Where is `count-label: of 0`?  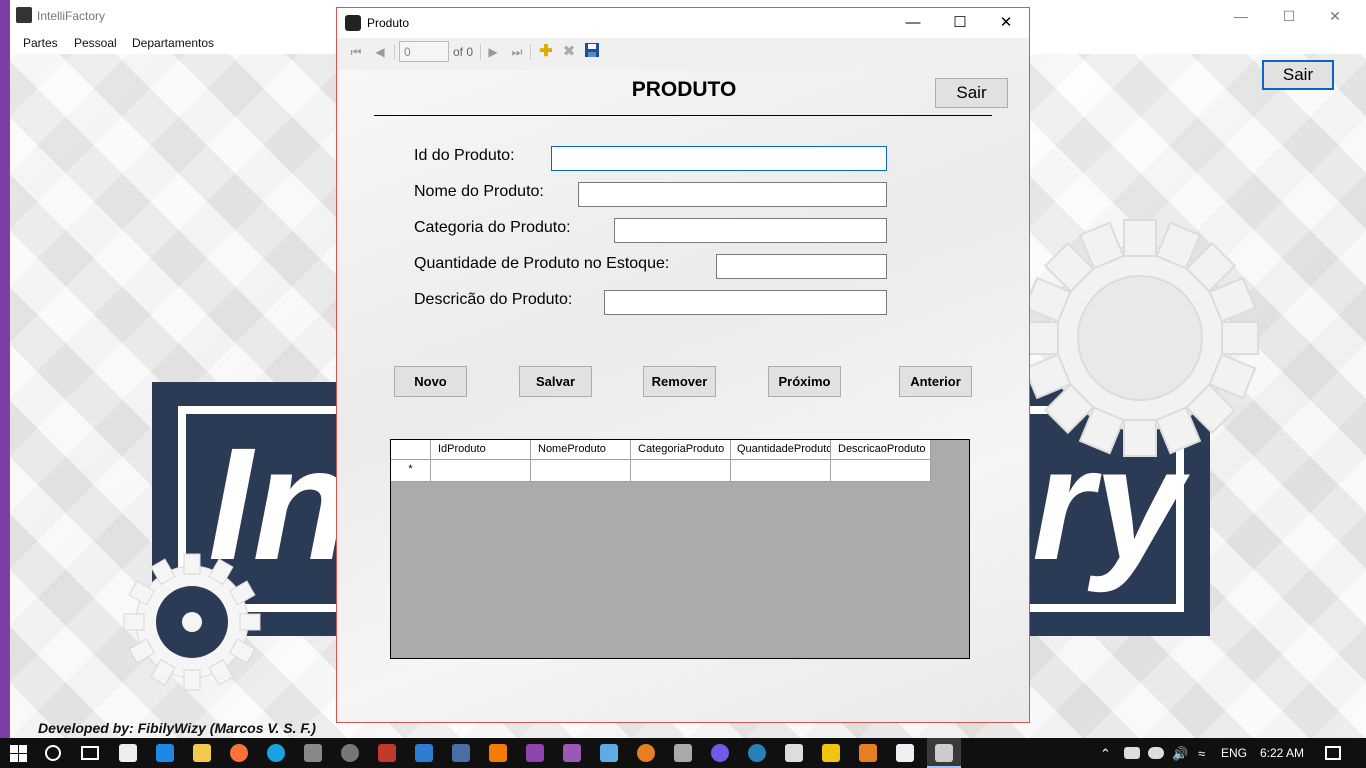 count-label: of 0 is located at coordinates (463, 52).